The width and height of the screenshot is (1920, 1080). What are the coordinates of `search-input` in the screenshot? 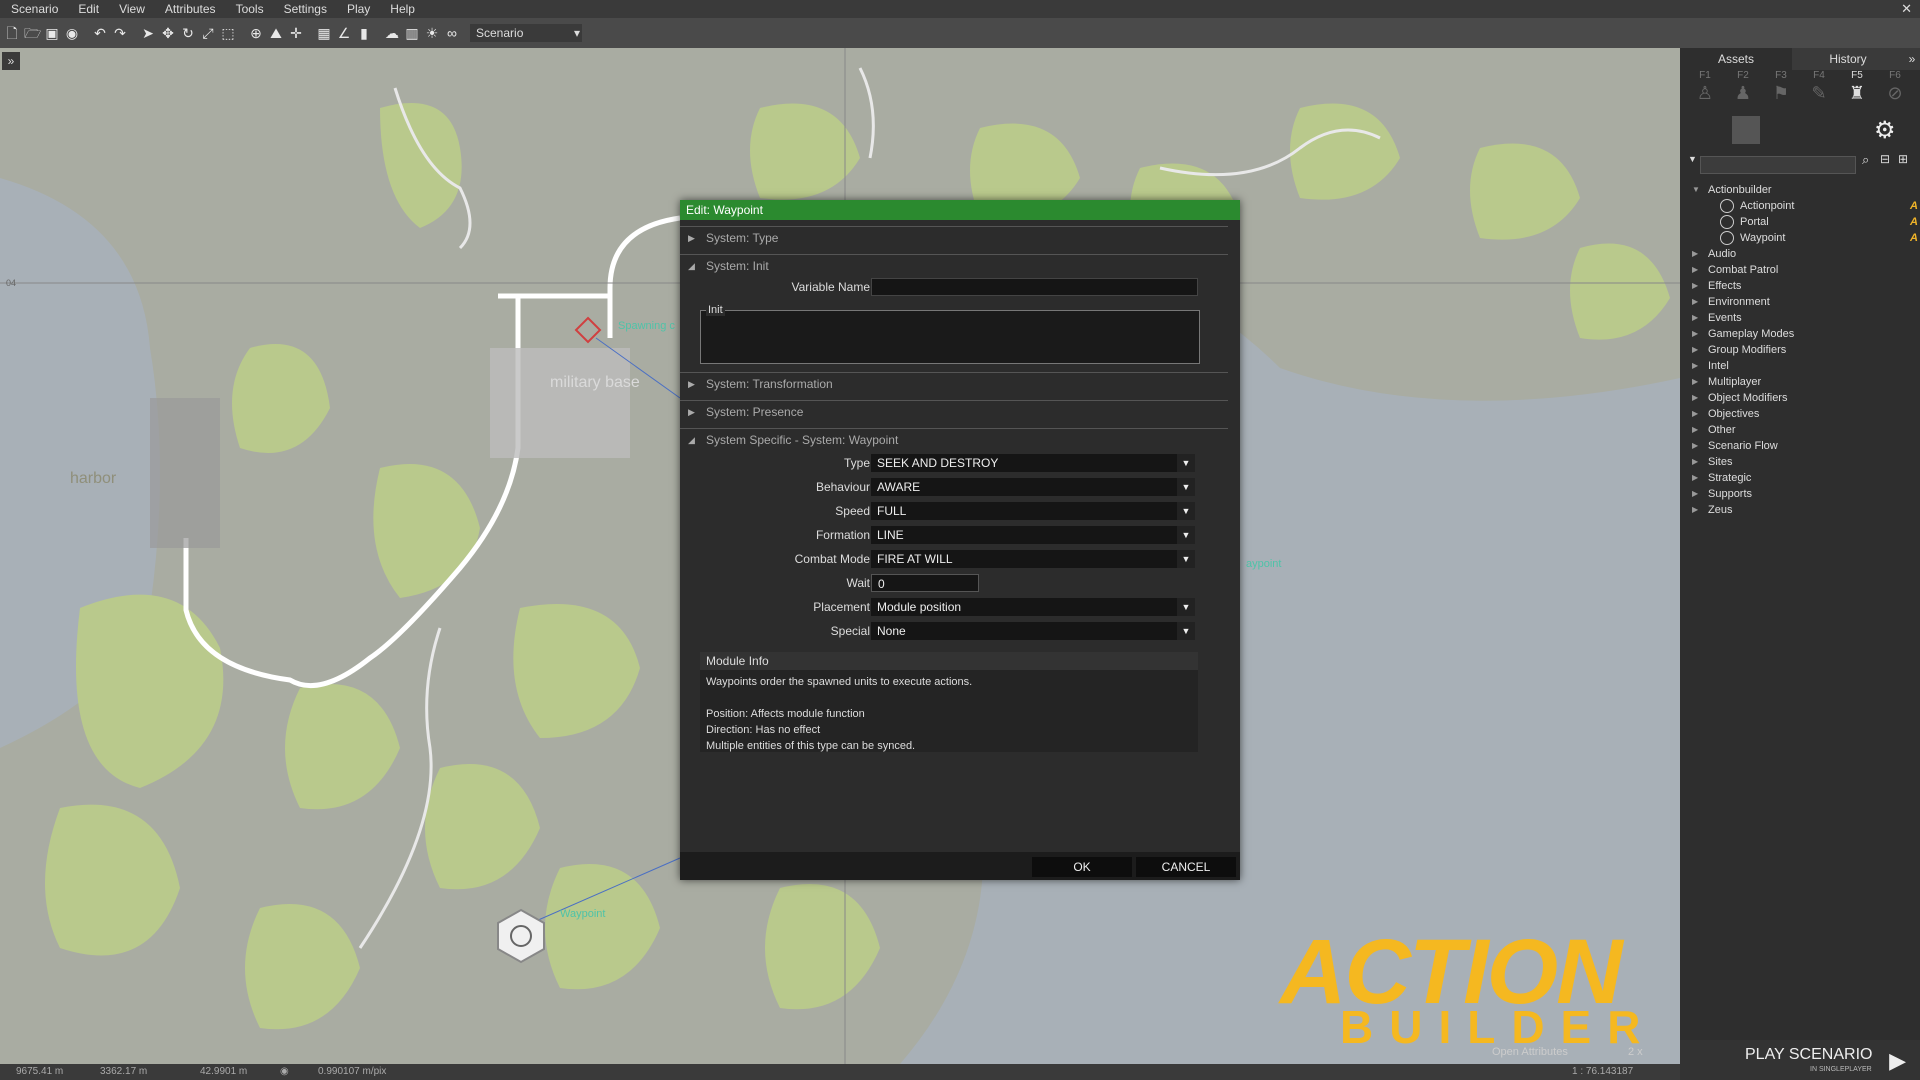 It's located at (1778, 165).